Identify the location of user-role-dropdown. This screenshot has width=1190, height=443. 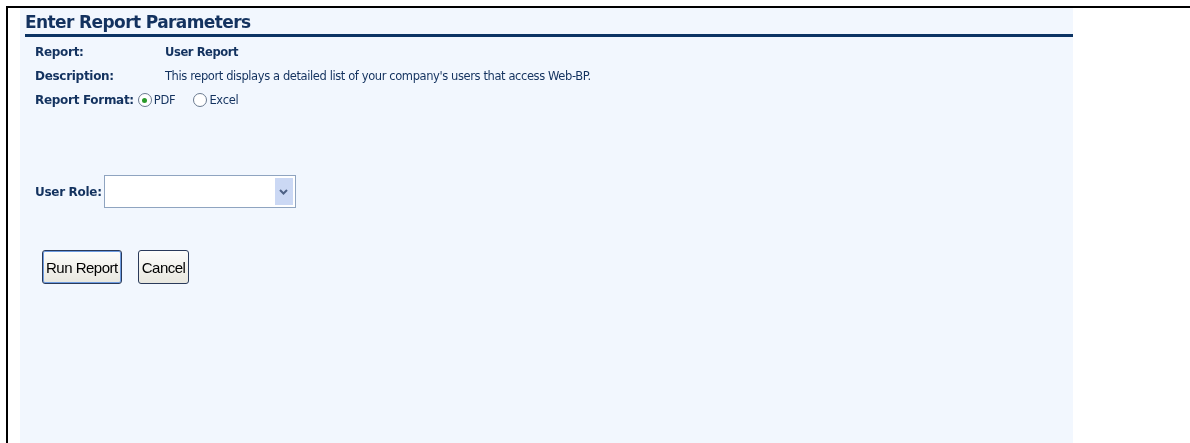
(199, 191).